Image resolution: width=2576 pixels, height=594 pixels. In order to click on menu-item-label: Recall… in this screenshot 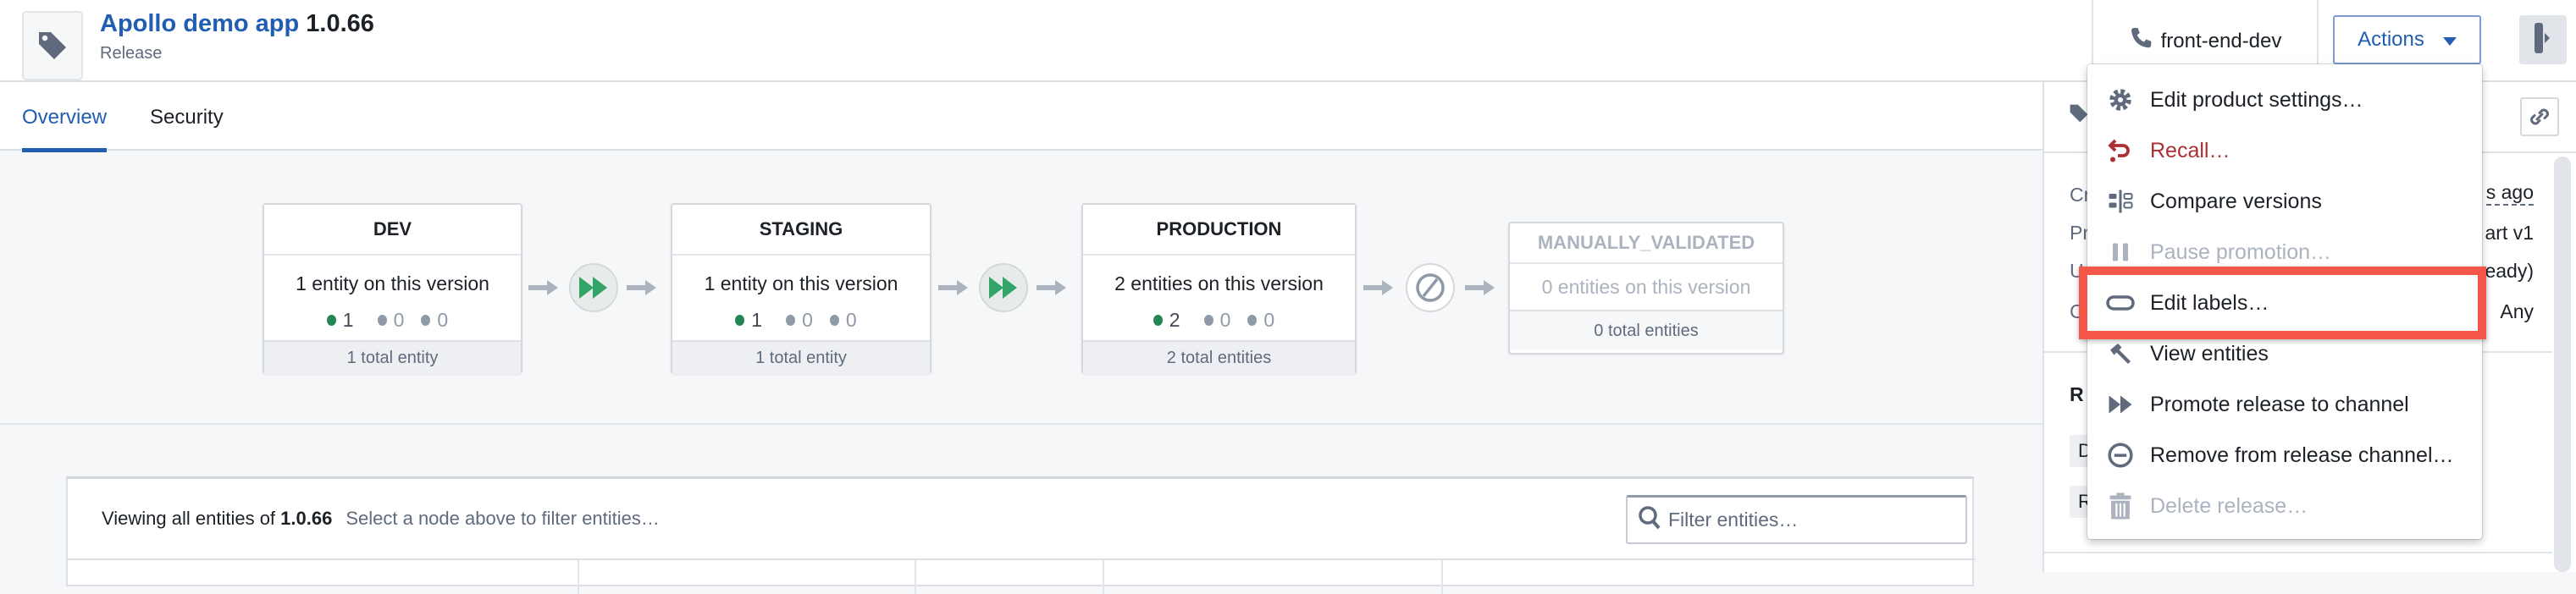, I will do `click(2190, 150)`.